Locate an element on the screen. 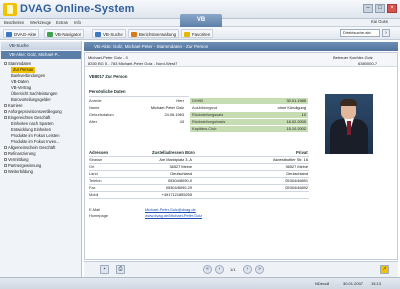 This screenshot has width=400, height=289. tree-label: VB-Daten is located at coordinates (20, 81).